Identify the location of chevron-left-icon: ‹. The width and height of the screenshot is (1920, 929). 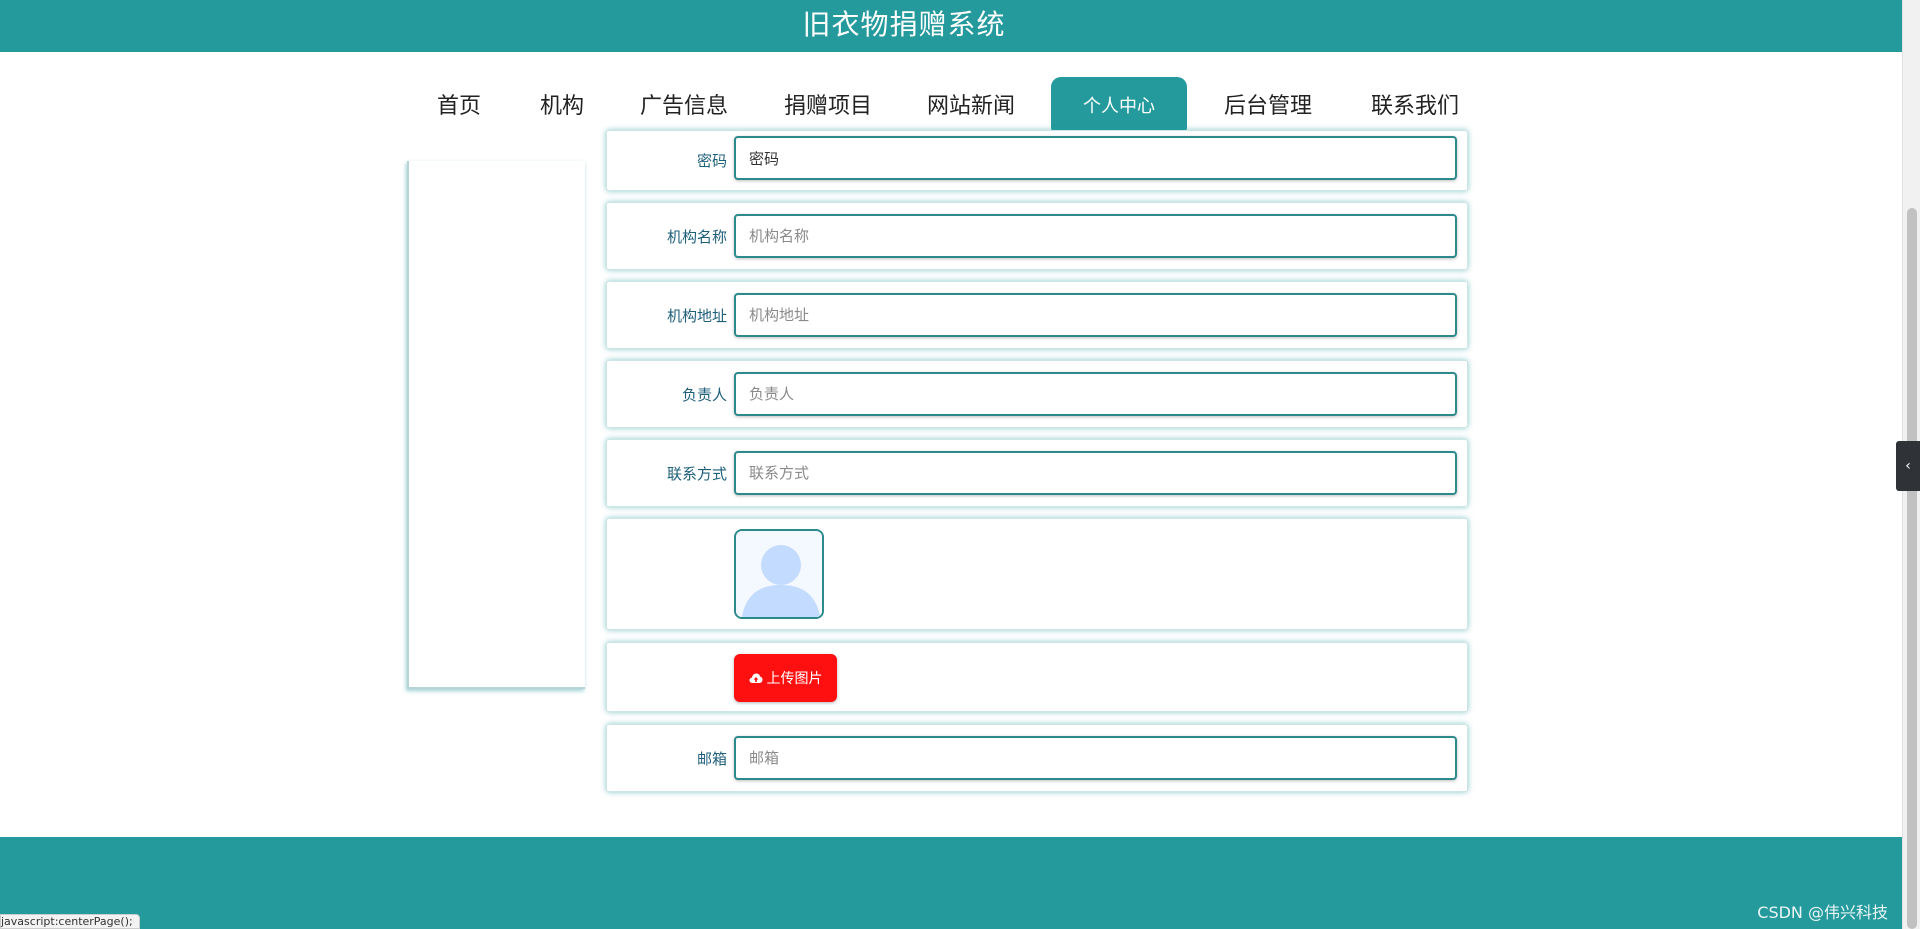
(1908, 466).